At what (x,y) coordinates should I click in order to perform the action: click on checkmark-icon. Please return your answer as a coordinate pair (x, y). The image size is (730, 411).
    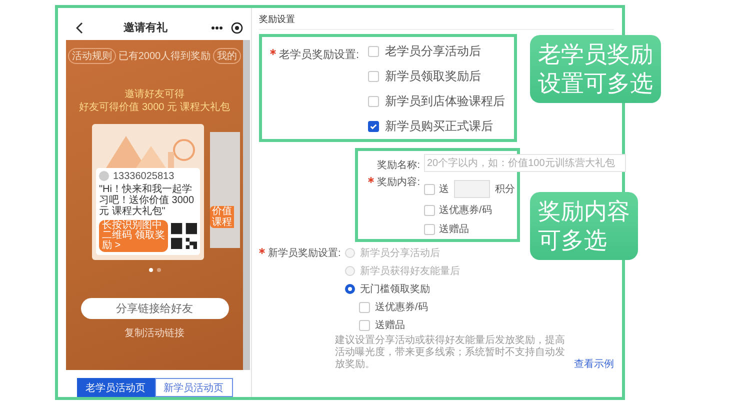
    Looking at the image, I should click on (373, 126).